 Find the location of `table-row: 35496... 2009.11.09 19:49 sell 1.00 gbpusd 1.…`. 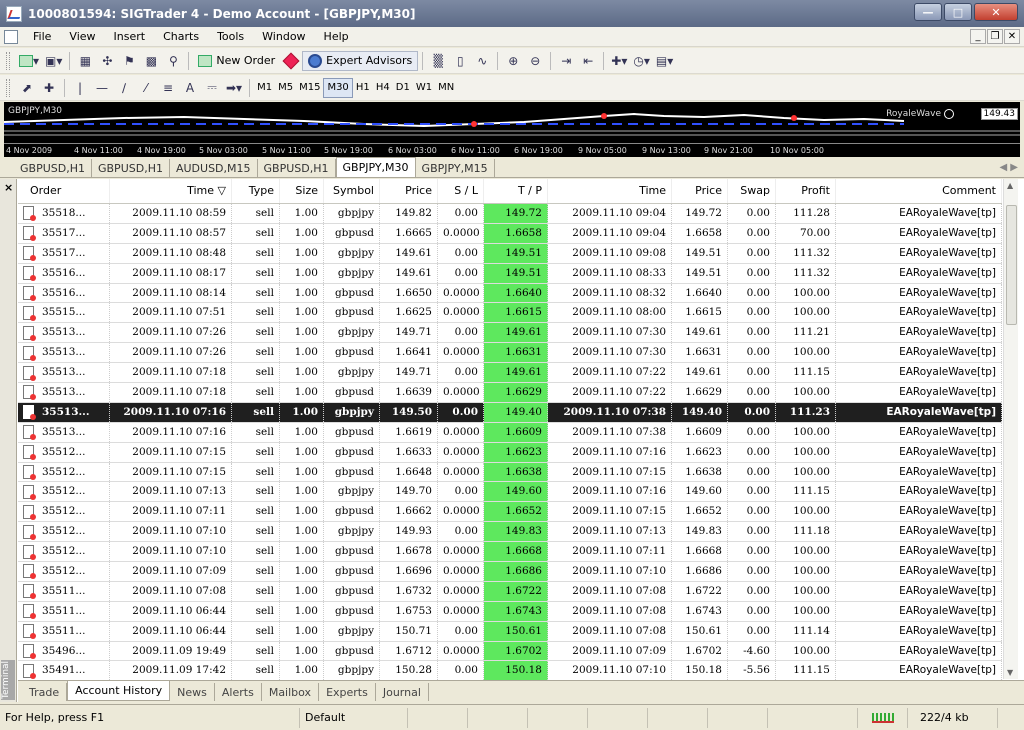

table-row: 35496... 2009.11.09 19:49 sell 1.00 gbpusd 1.… is located at coordinates (510, 651).